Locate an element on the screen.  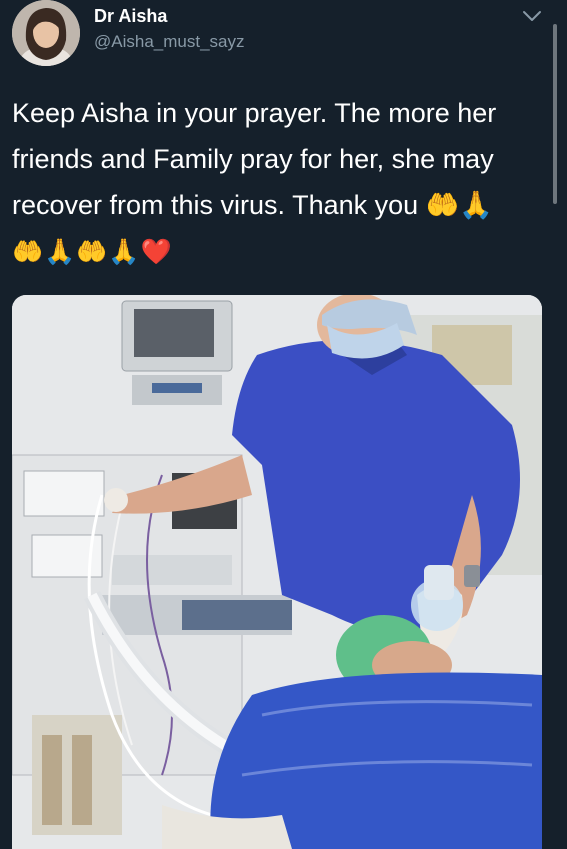
avatar is located at coordinates (46, 33).